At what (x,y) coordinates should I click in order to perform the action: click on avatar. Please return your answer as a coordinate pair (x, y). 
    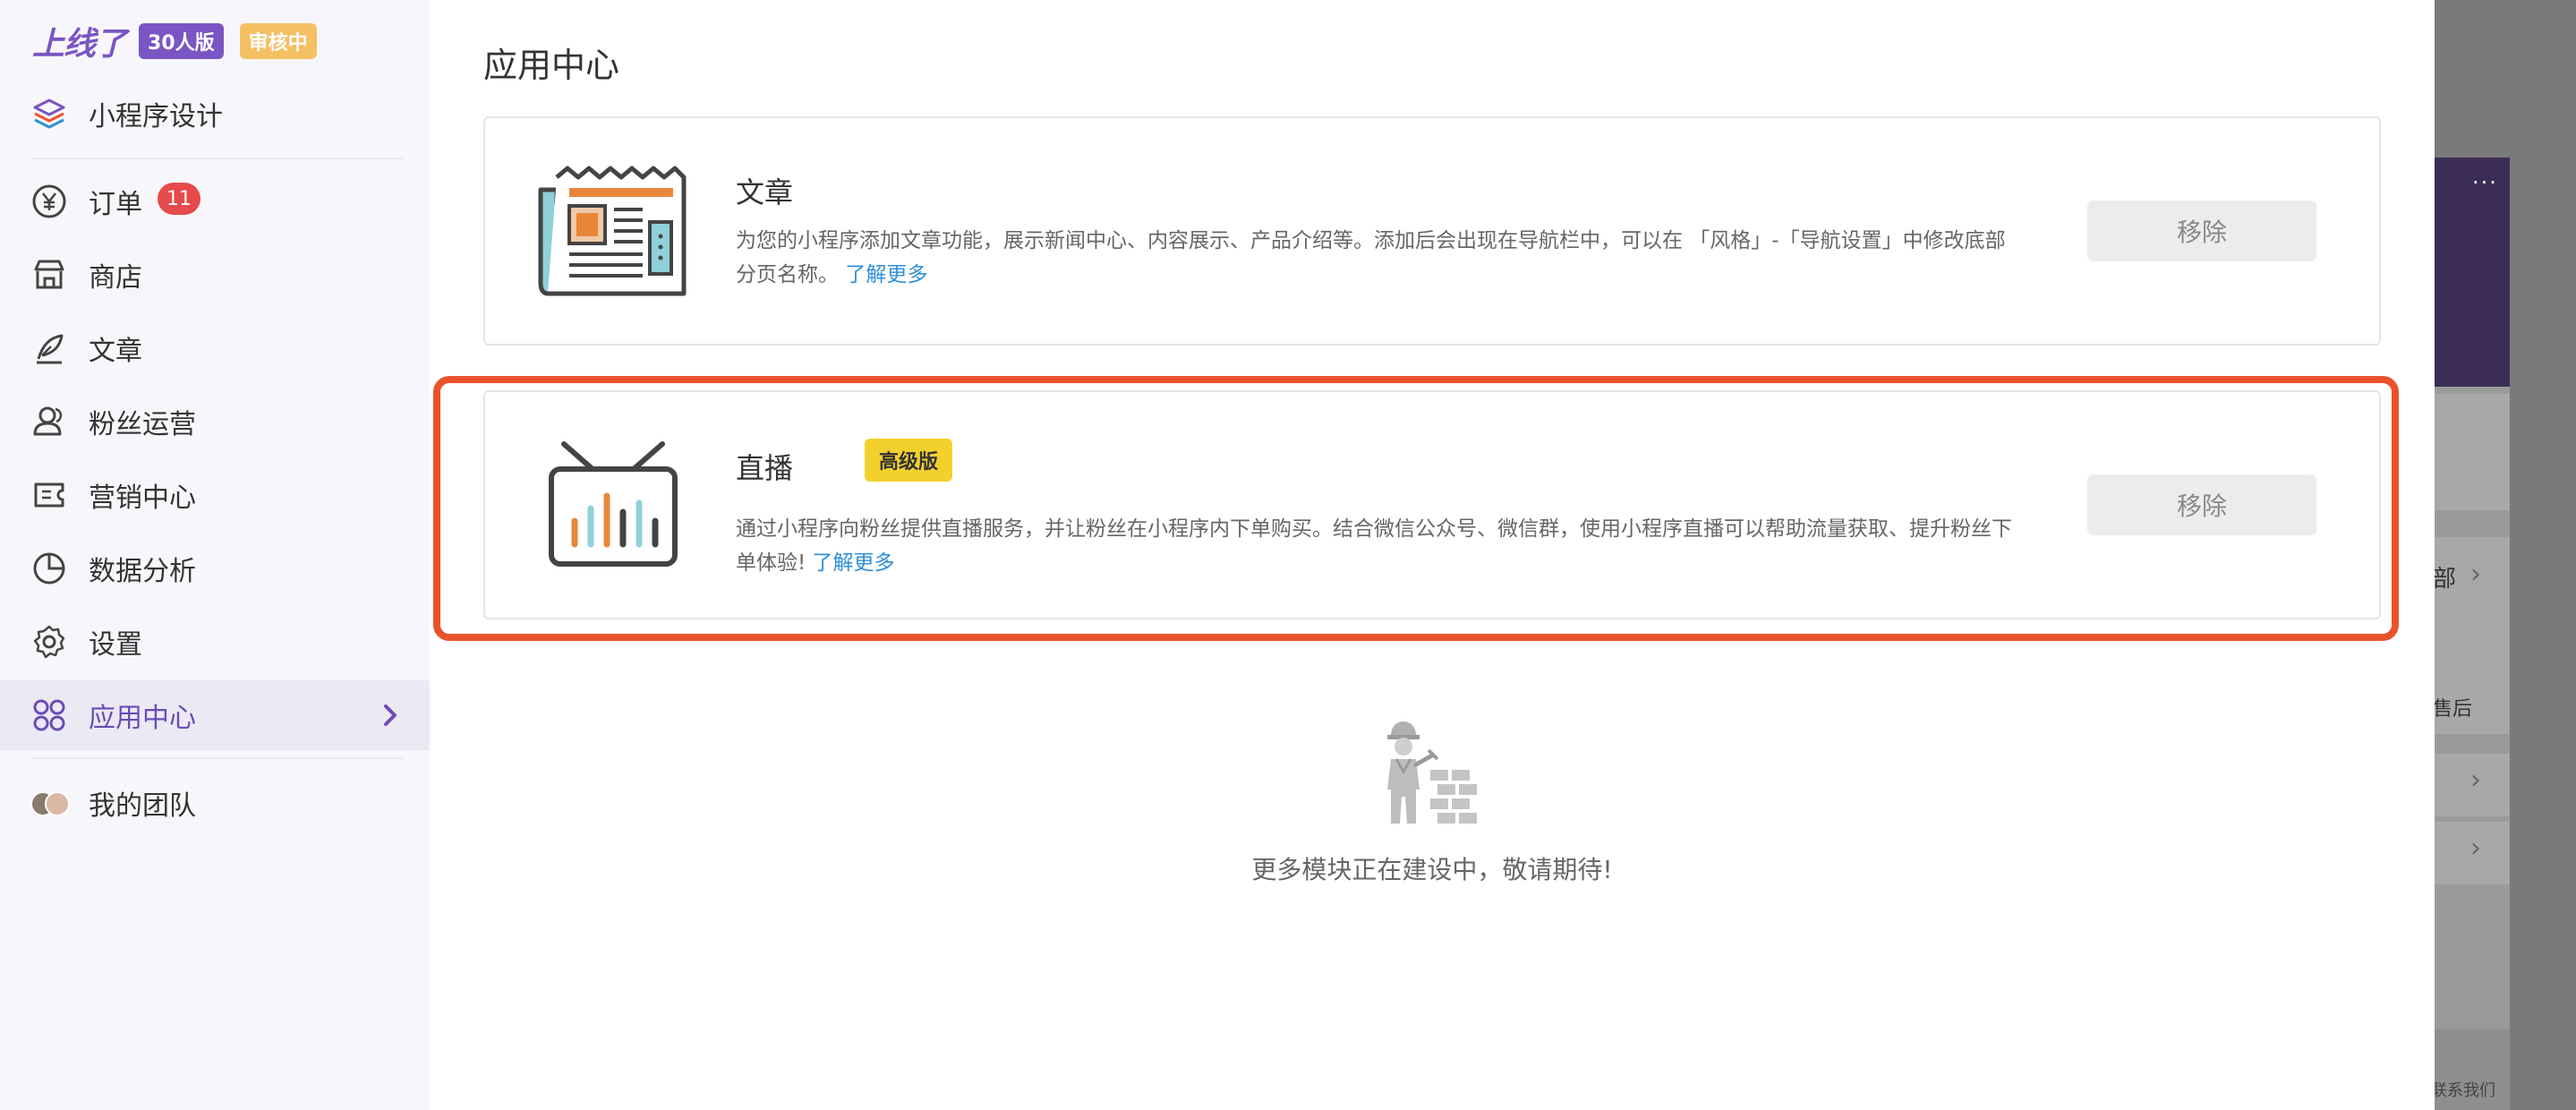
    Looking at the image, I should click on (57, 803).